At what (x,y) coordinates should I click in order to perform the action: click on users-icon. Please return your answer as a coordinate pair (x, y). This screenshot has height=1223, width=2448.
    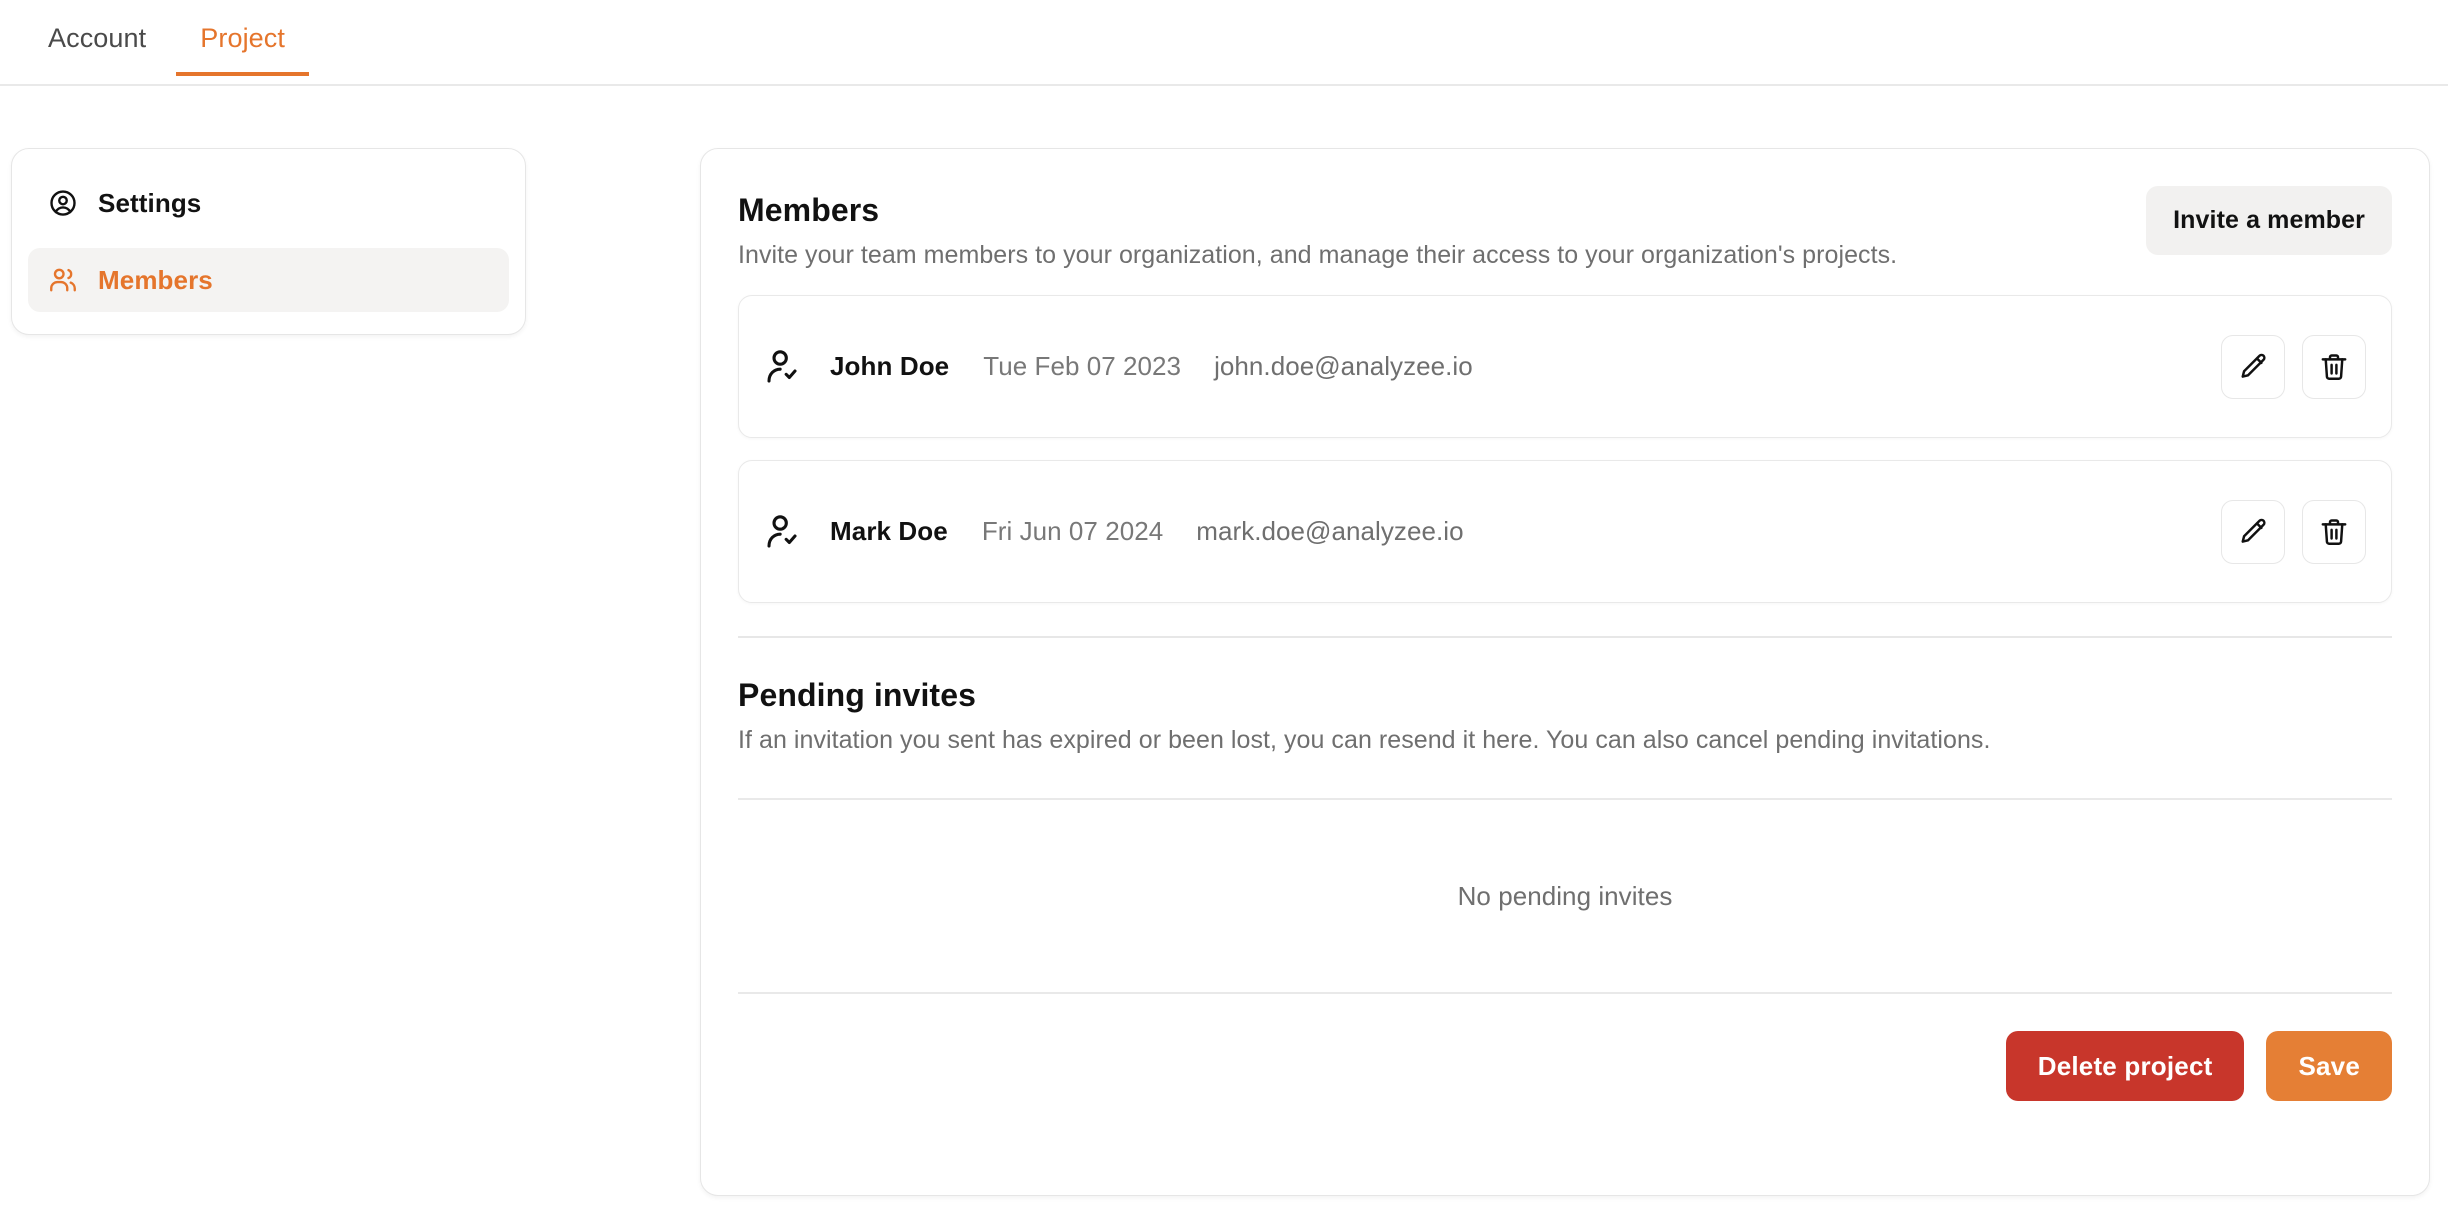
    Looking at the image, I should click on (63, 280).